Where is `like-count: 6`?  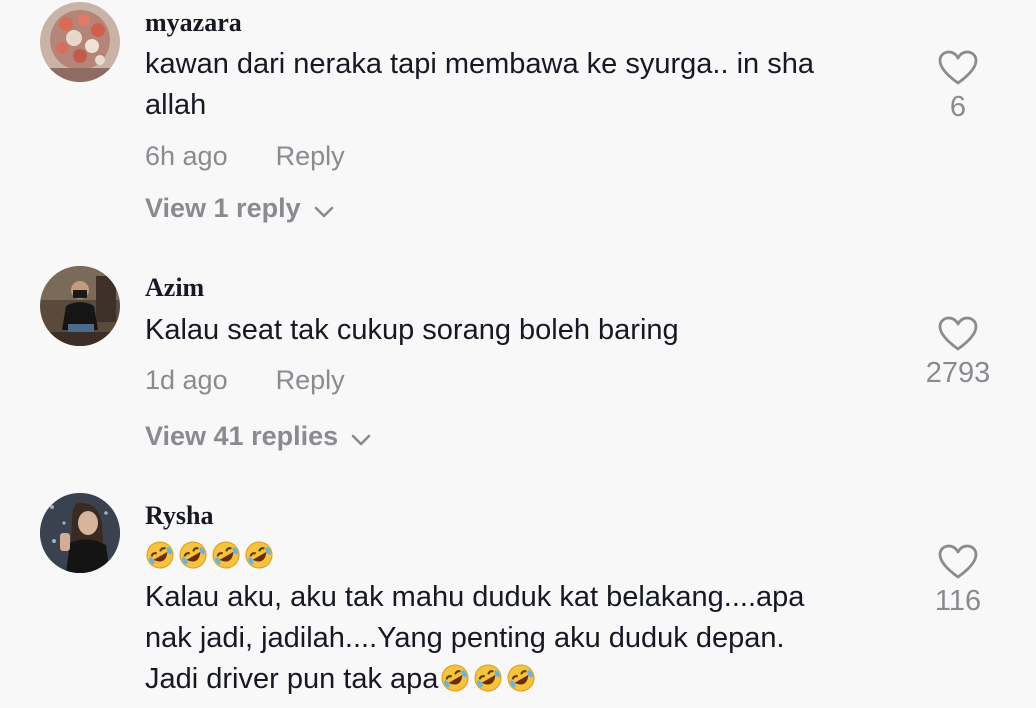
like-count: 6 is located at coordinates (958, 107).